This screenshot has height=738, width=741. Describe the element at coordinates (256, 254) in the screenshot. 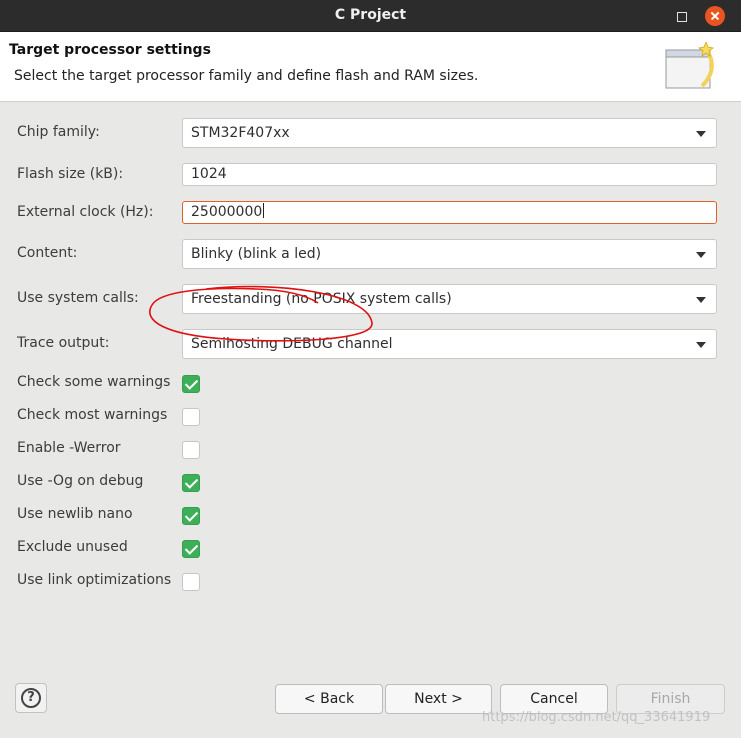

I see `content-value: Blinky (blink a led)` at that location.